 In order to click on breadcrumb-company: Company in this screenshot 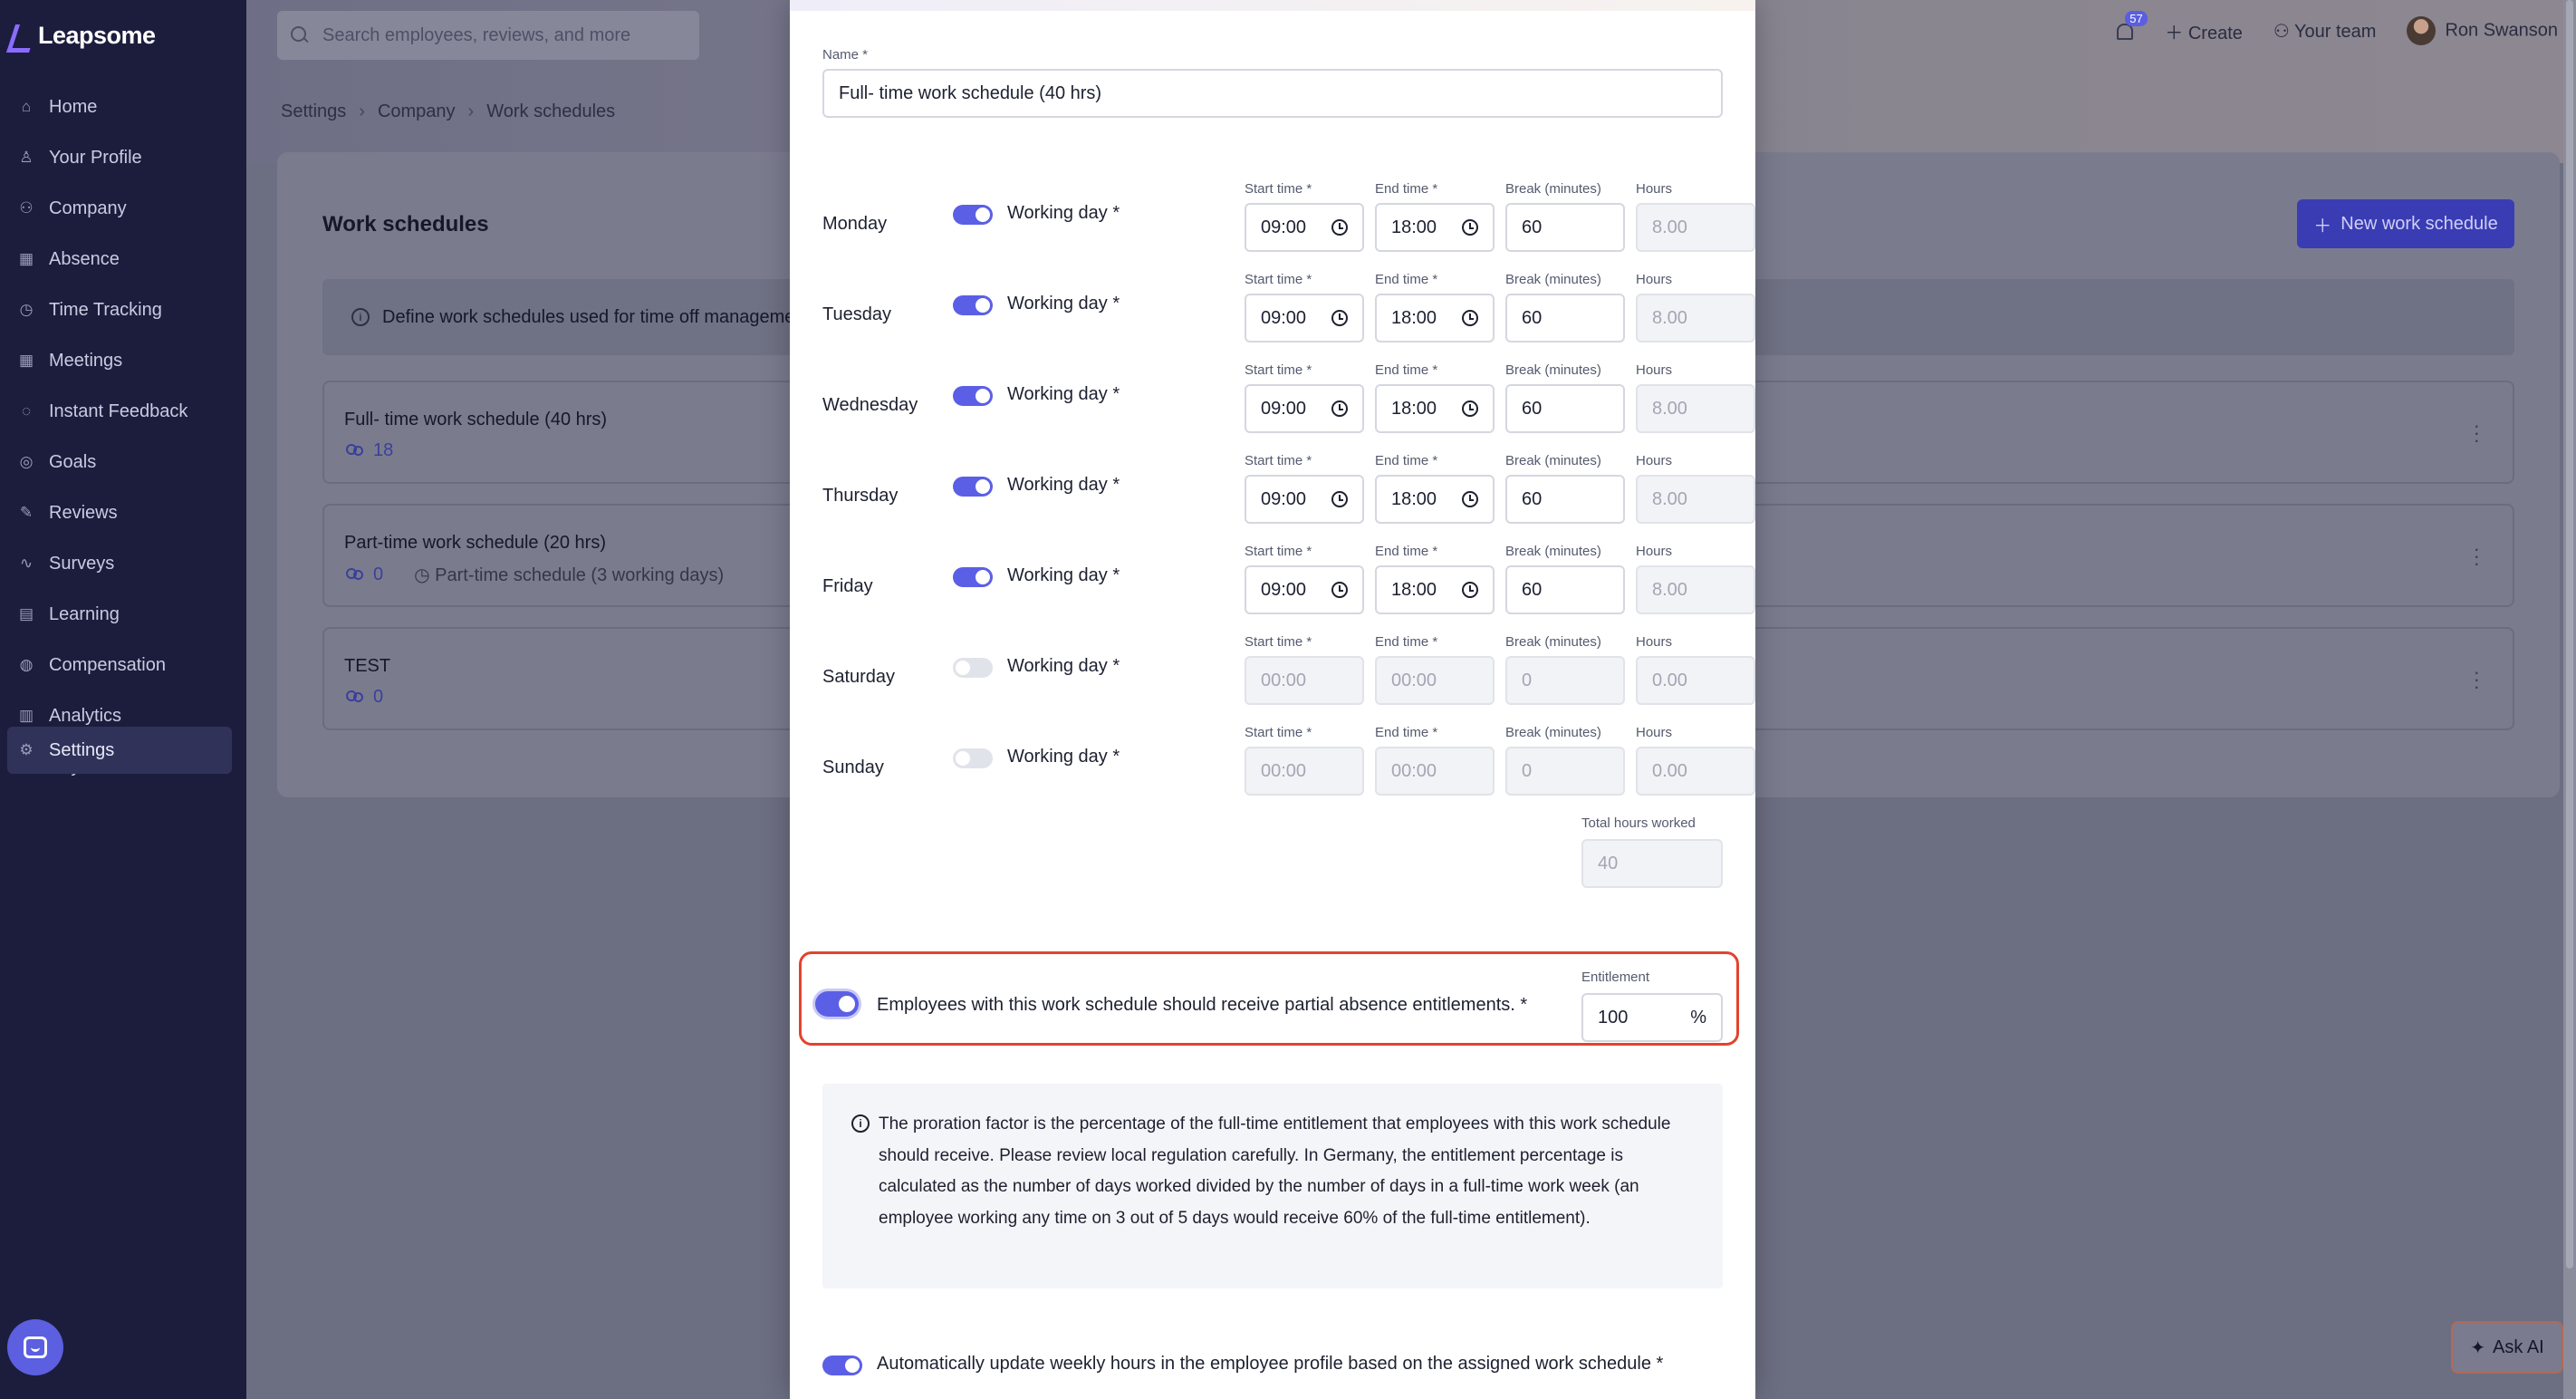, I will do `click(417, 111)`.